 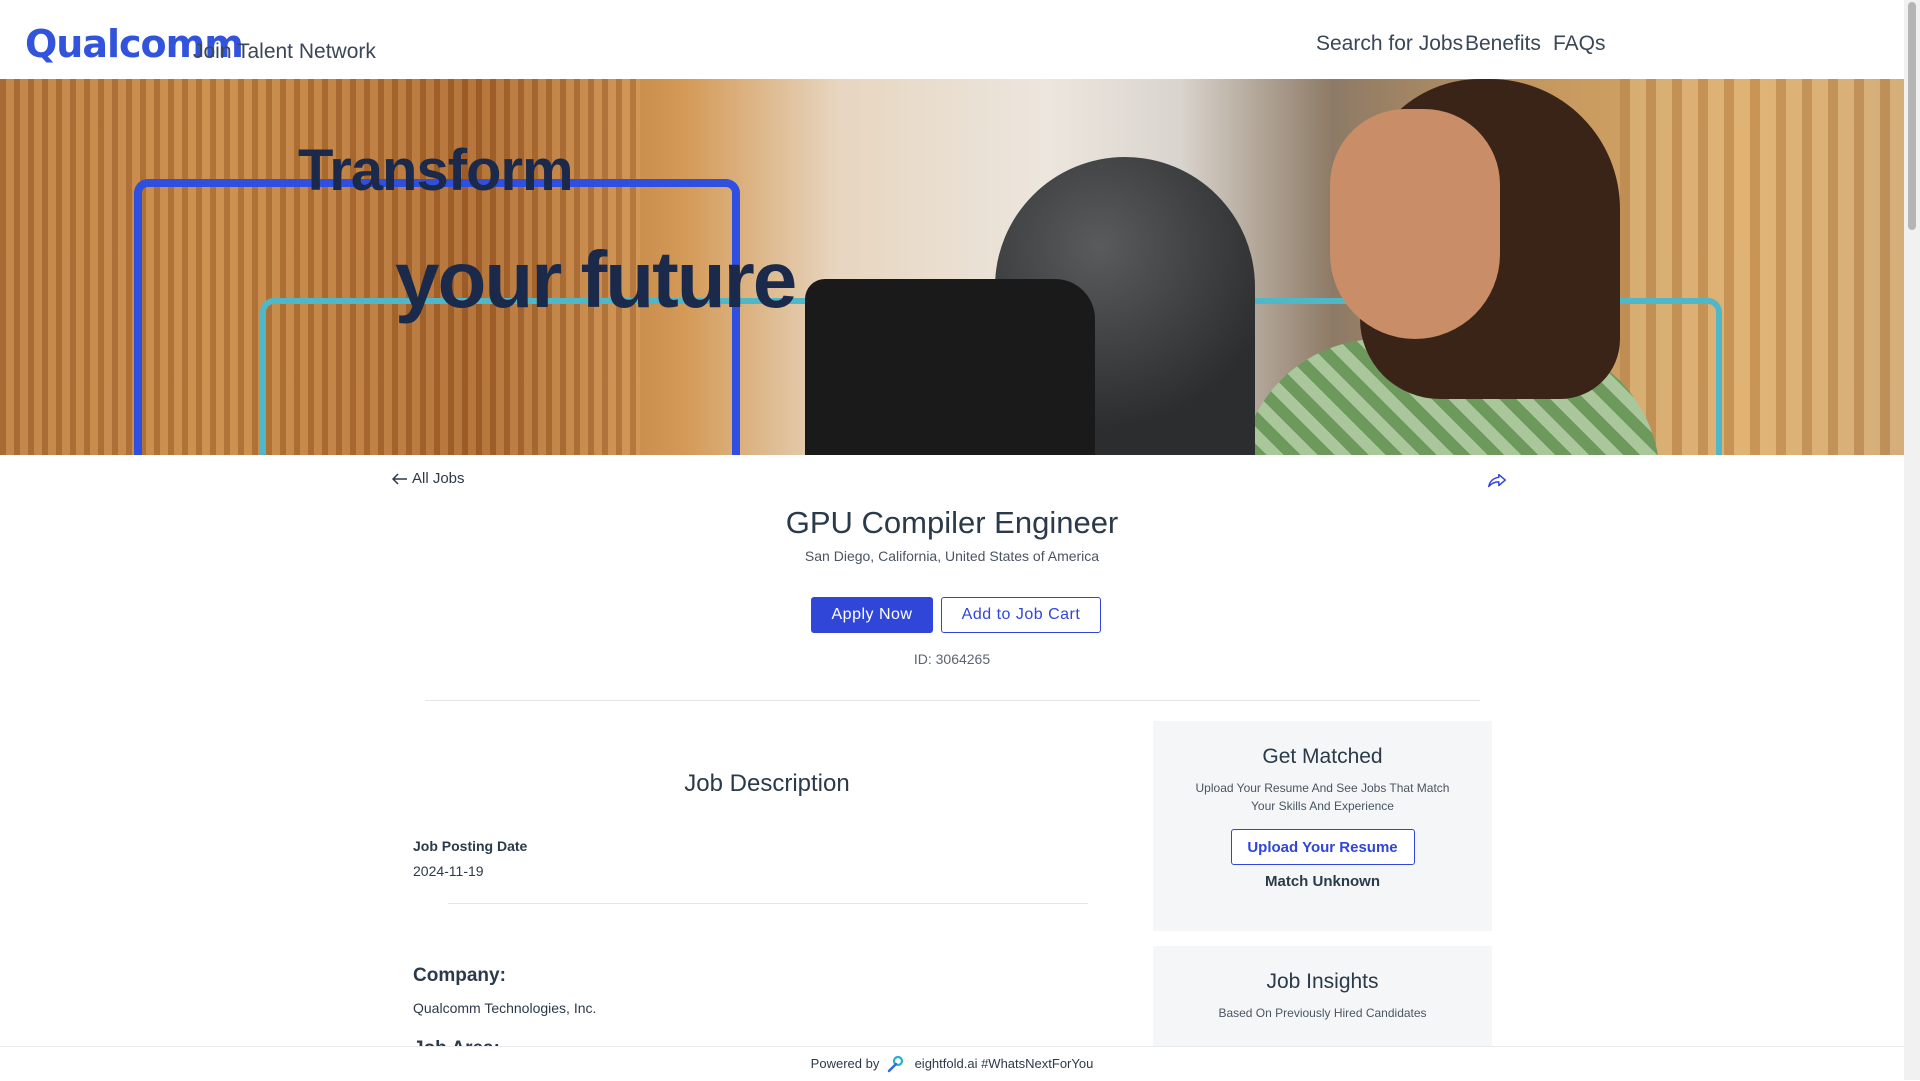 I want to click on eightfold-link: eightfold.ai #WhatsNextForYou, so click(x=1004, y=1063).